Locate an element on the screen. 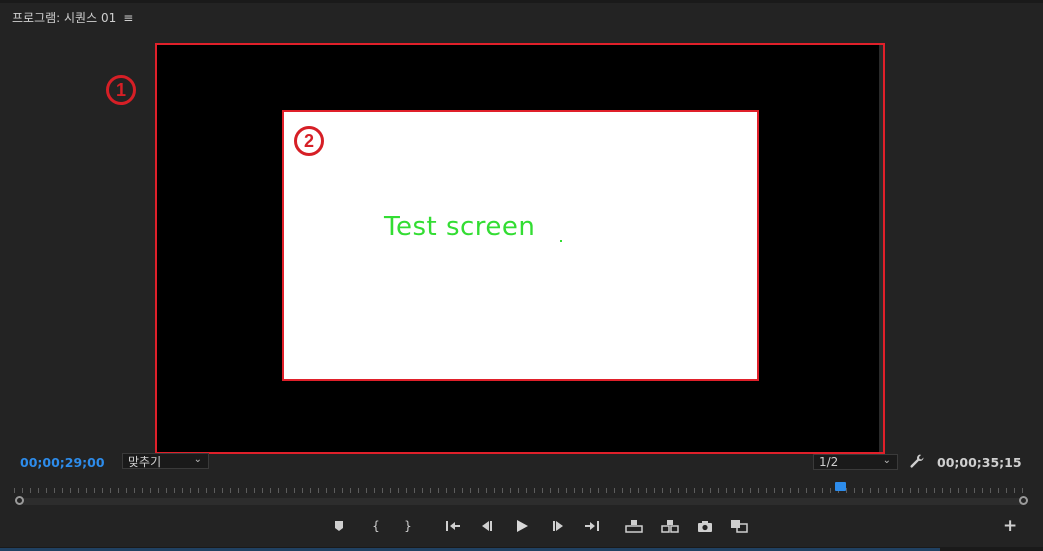 Image resolution: width=1043 pixels, height=551 pixels. panel-top-border is located at coordinates (521, 1).